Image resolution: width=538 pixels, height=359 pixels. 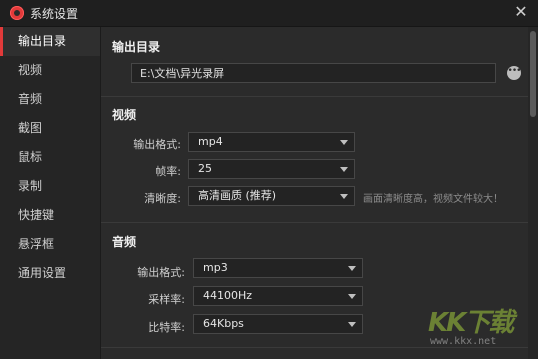 I want to click on video-format-select: mp4, so click(x=271, y=142).